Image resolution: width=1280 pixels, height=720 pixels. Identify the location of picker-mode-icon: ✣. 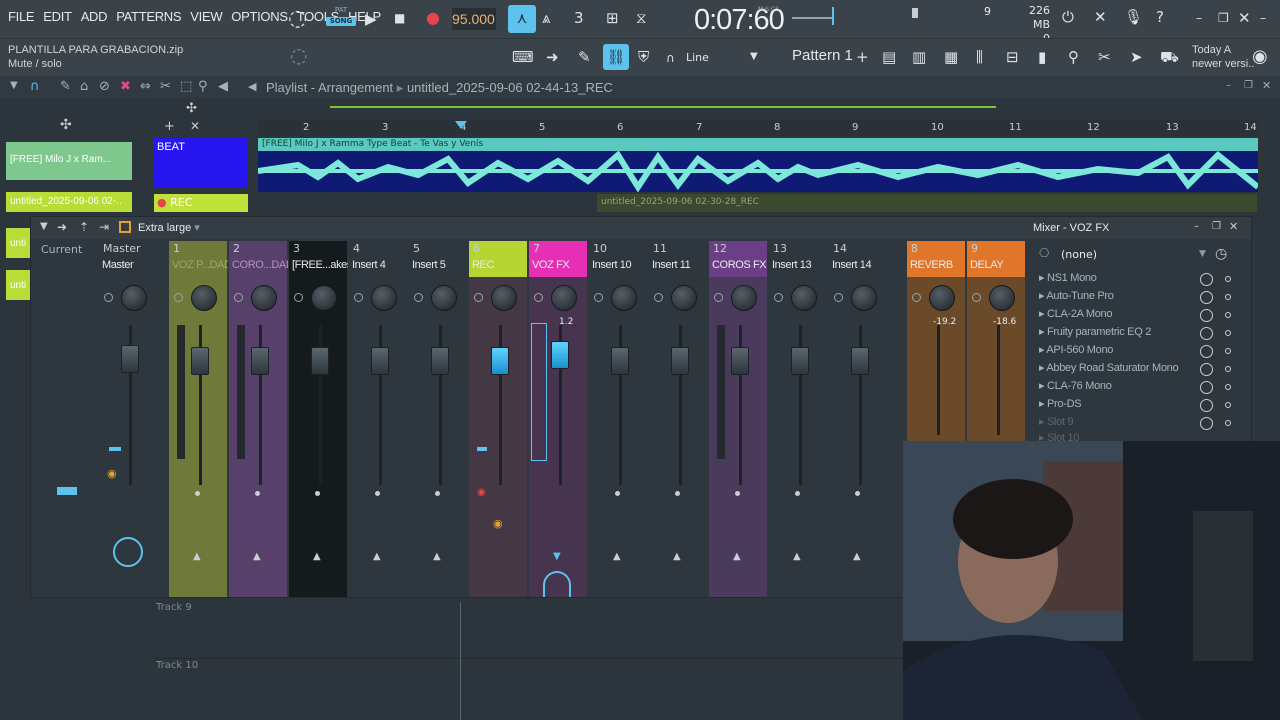
(66, 125).